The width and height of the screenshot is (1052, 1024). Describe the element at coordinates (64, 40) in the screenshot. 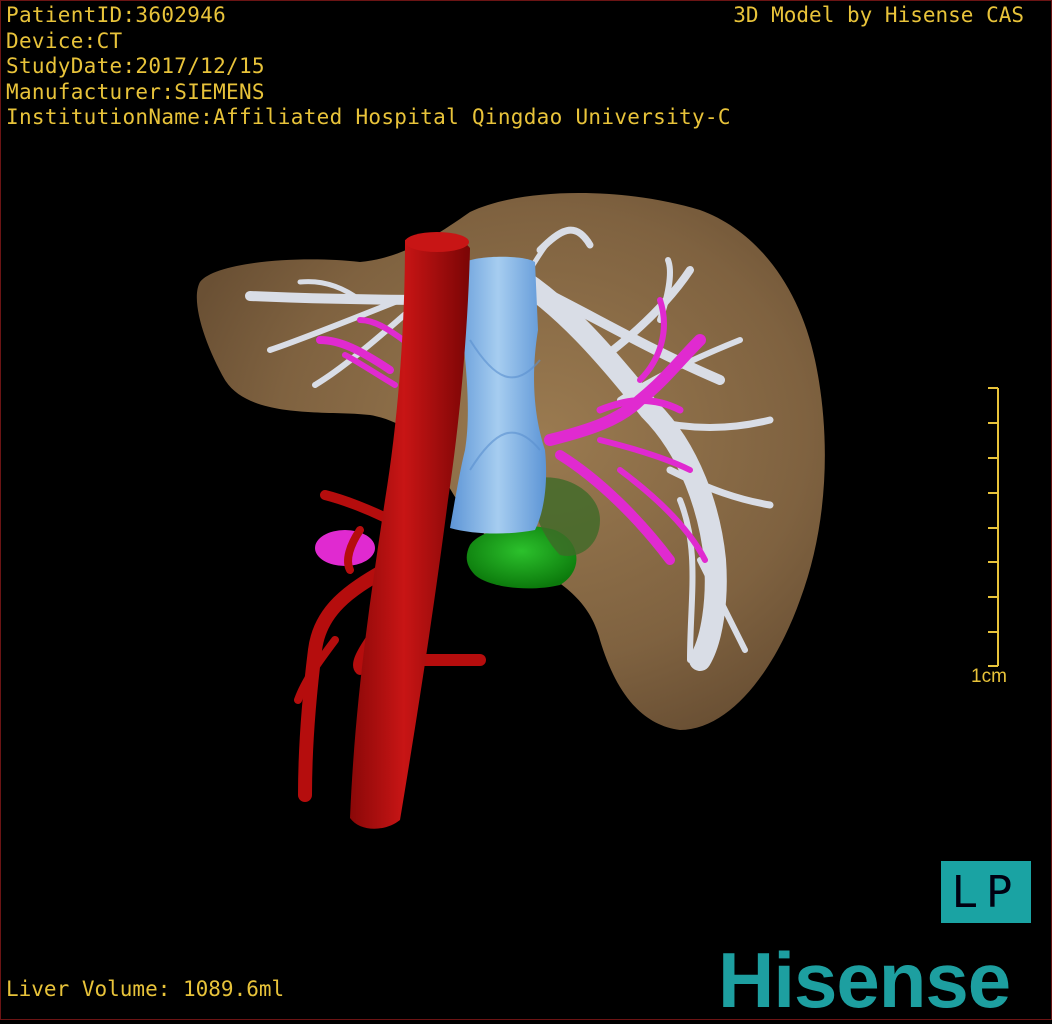

I see `device: Device:CT` at that location.